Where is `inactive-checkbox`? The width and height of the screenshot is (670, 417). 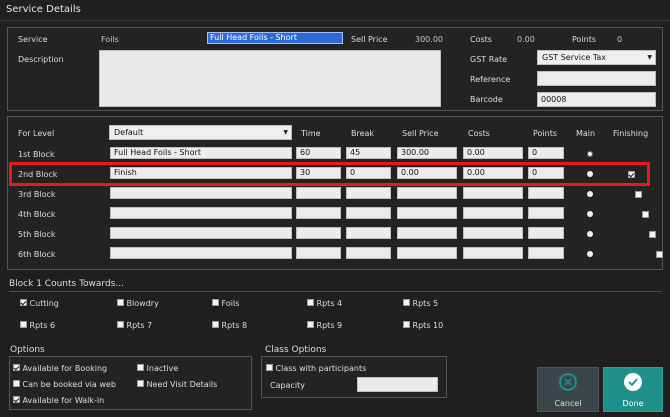 inactive-checkbox is located at coordinates (140, 367).